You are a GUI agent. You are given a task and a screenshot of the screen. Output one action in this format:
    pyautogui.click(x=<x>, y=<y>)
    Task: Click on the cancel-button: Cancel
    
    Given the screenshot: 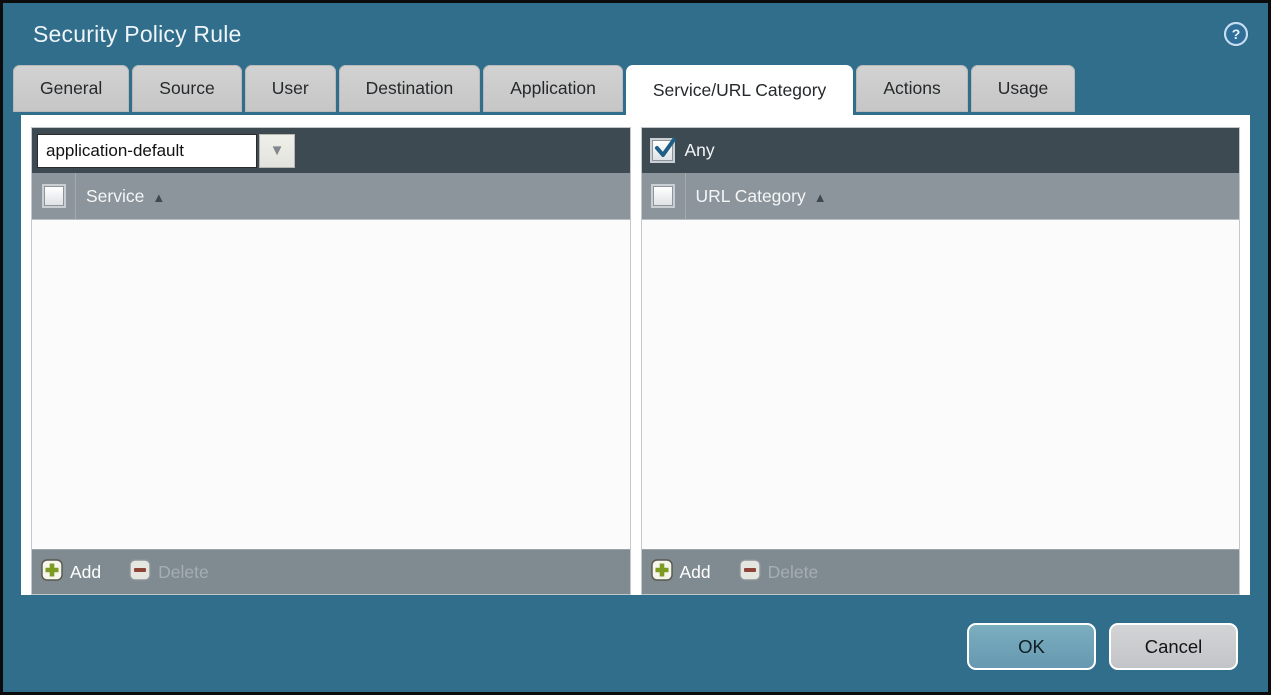 What is the action you would take?
    pyautogui.click(x=1173, y=646)
    